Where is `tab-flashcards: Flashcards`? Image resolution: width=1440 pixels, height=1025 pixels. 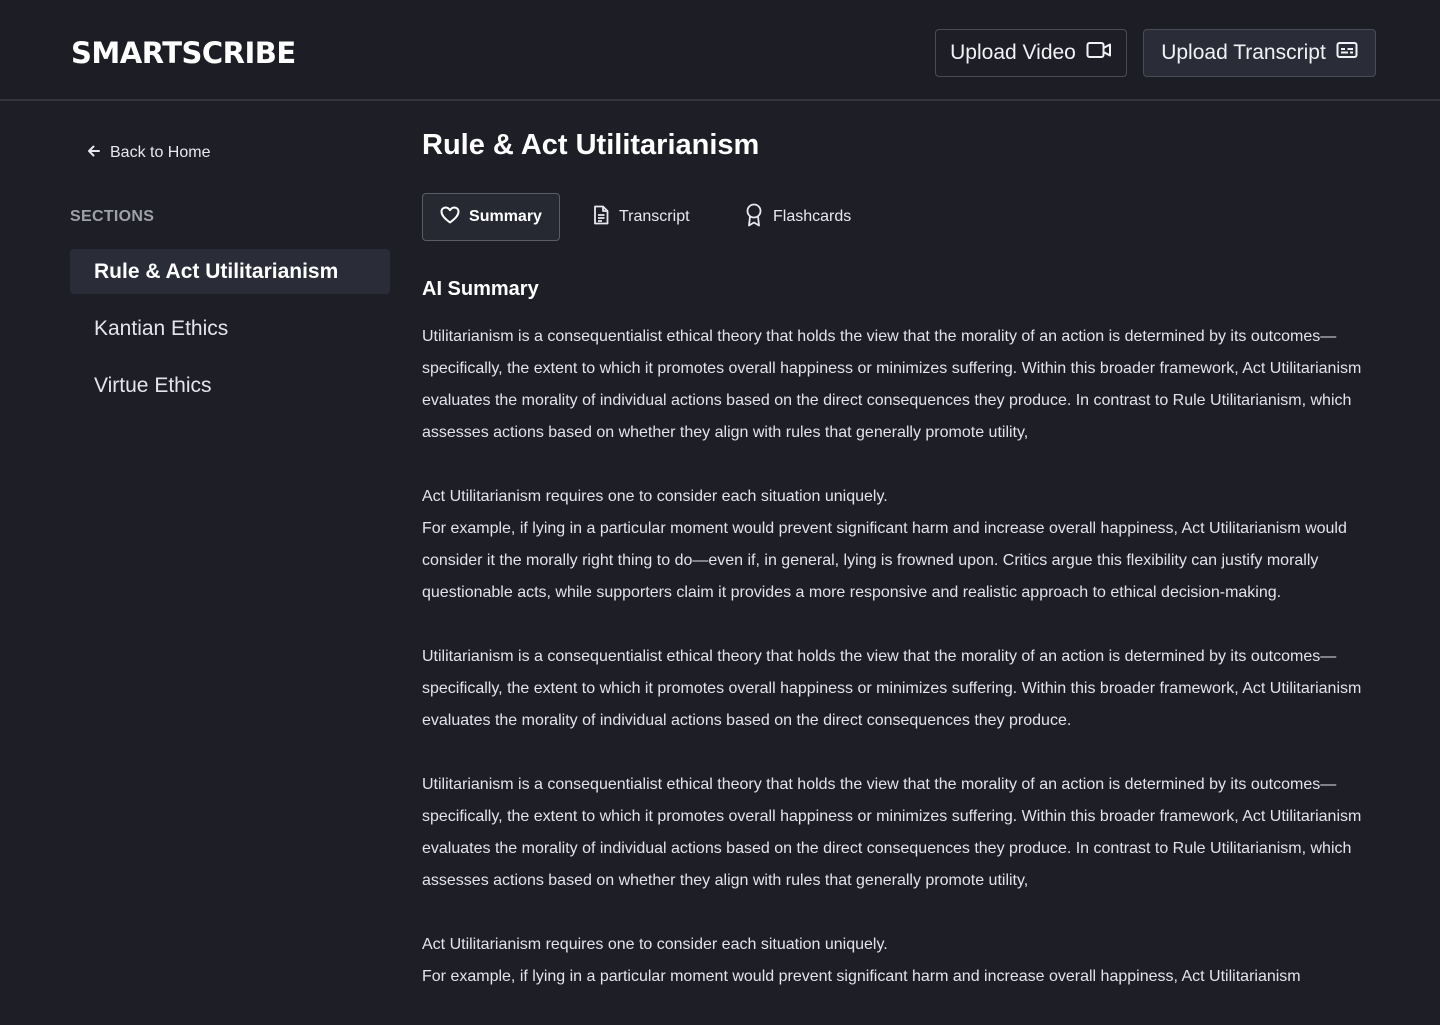 tab-flashcards: Flashcards is located at coordinates (797, 217).